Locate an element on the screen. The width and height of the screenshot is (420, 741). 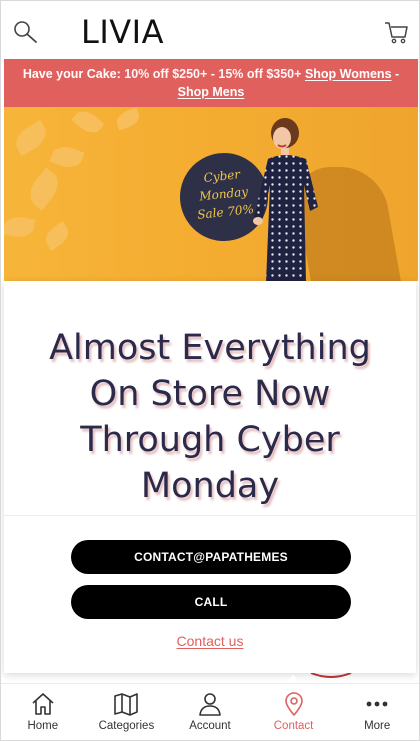
home-icon is located at coordinates (43, 704).